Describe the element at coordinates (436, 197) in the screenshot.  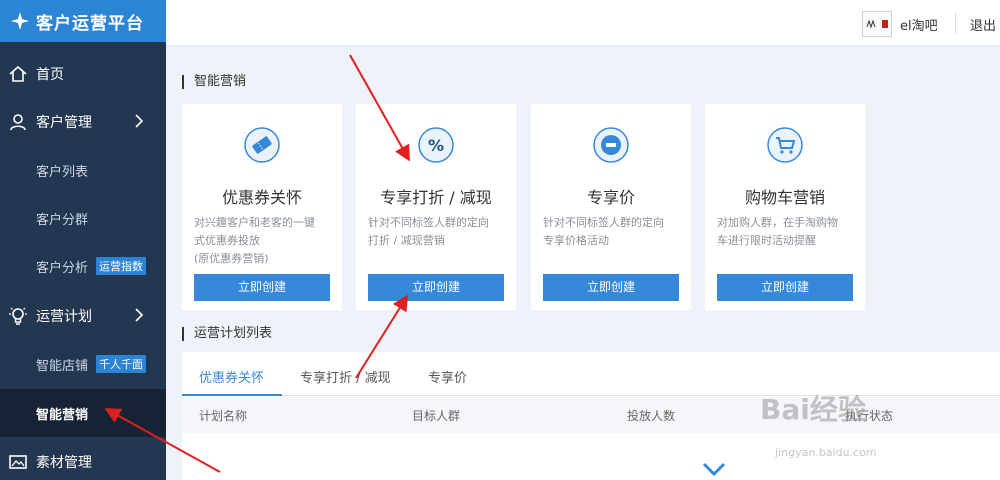
I see `card-title: 专享打折 / 减现` at that location.